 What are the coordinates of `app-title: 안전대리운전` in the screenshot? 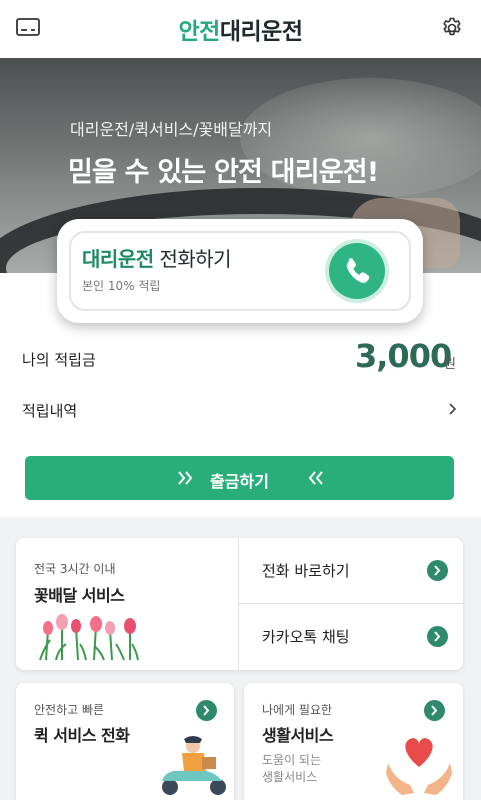 It's located at (240, 29).